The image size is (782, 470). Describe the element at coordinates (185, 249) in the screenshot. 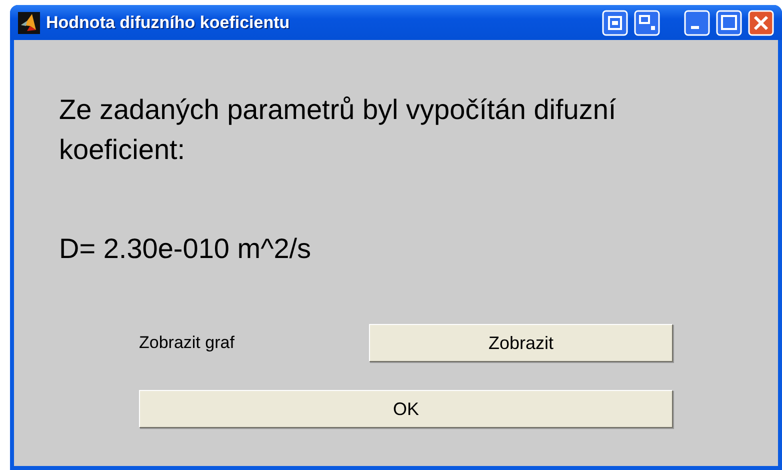

I see `result-text: D= 2.30e-010 m^2/s` at that location.